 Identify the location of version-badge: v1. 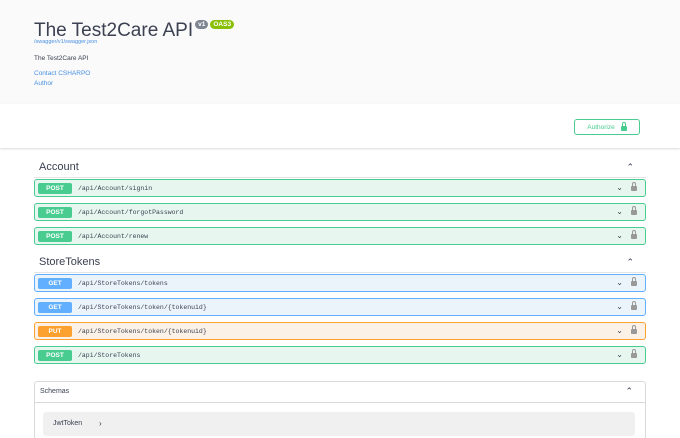
(202, 24).